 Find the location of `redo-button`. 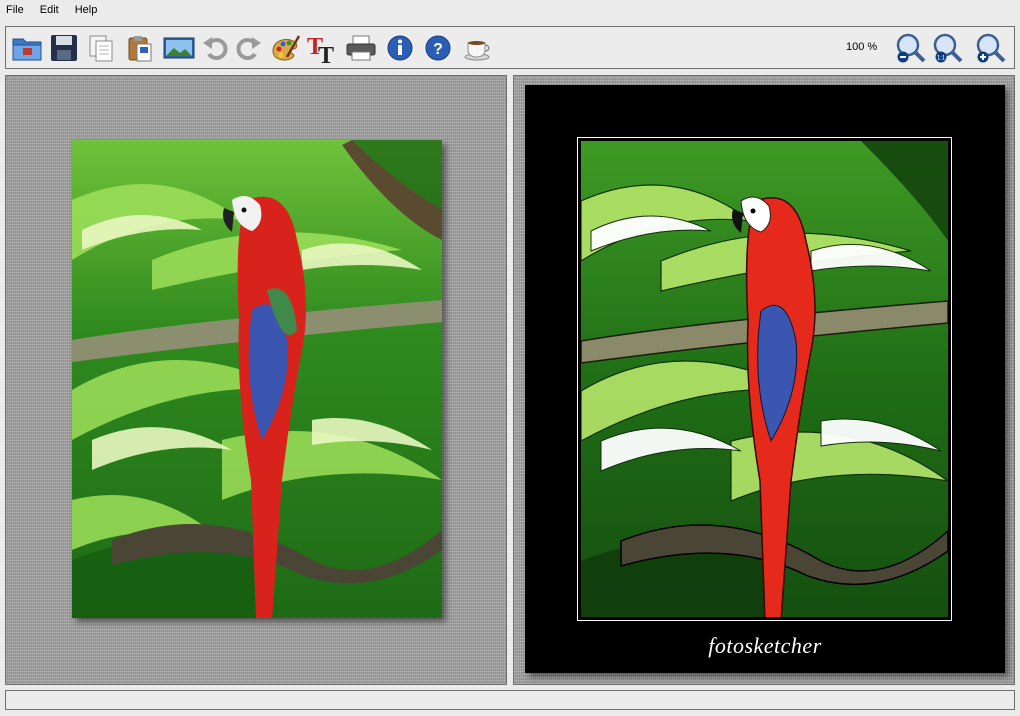

redo-button is located at coordinates (249, 48).